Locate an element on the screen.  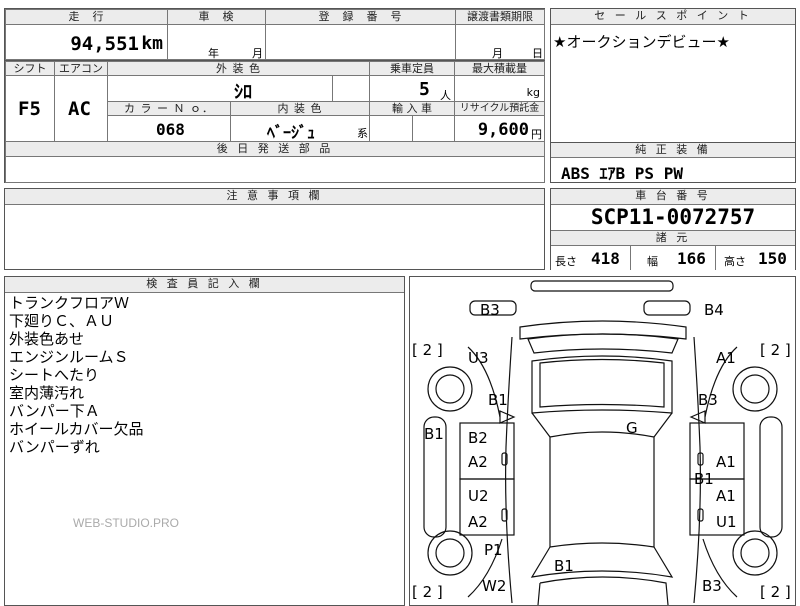
inspector-line: 外装色あせ is located at coordinates (47, 339).